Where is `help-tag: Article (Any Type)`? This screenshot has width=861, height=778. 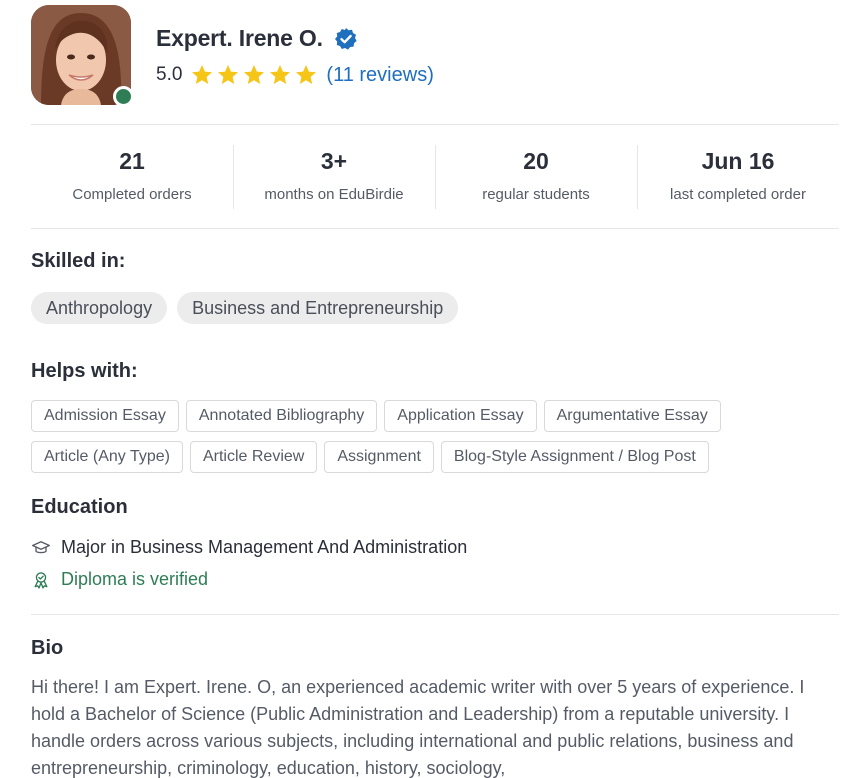
help-tag: Article (Any Type) is located at coordinates (107, 457).